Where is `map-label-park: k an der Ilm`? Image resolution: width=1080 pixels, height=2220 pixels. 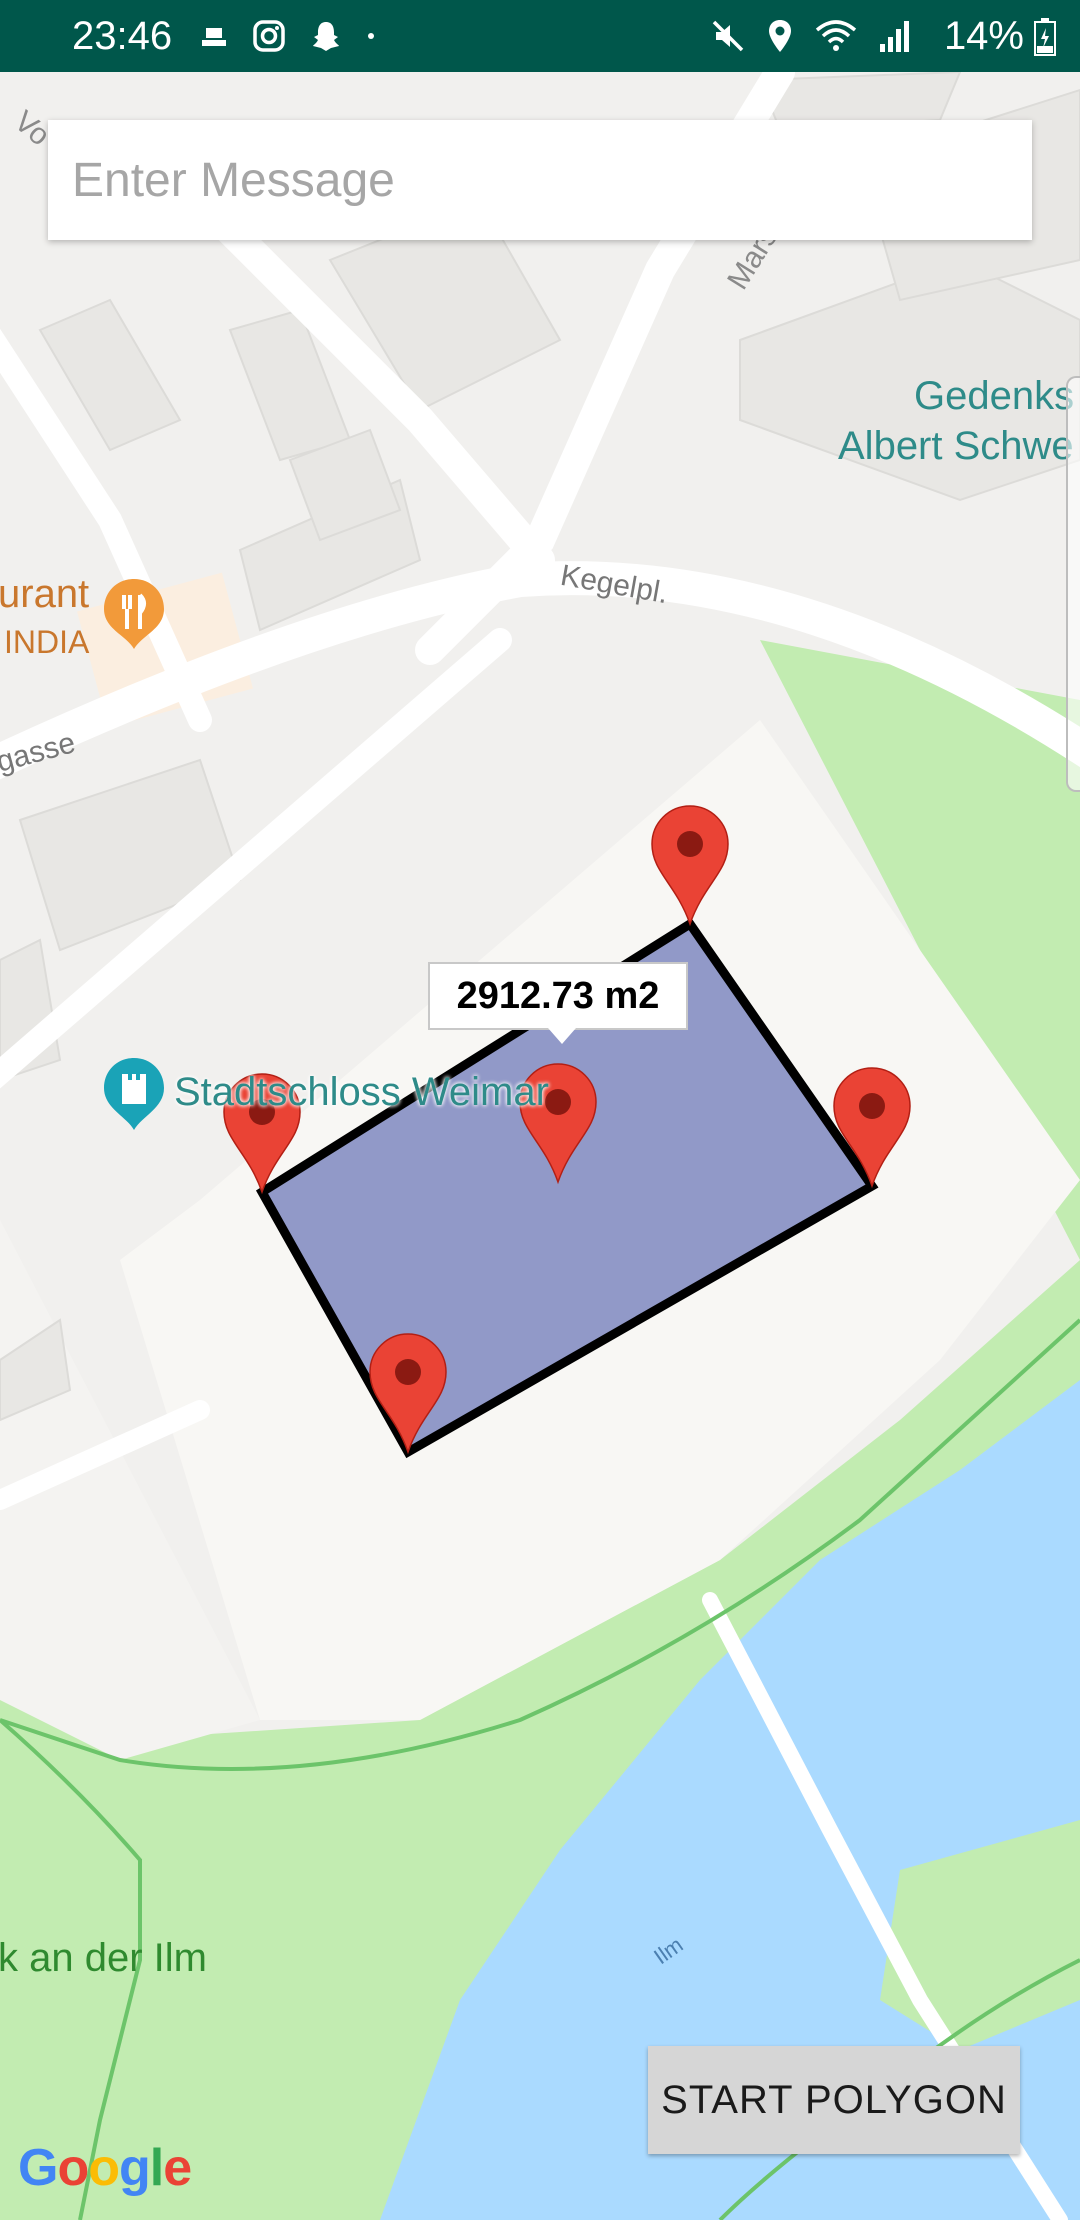
map-label-park: k an der Ilm is located at coordinates (103, 1958).